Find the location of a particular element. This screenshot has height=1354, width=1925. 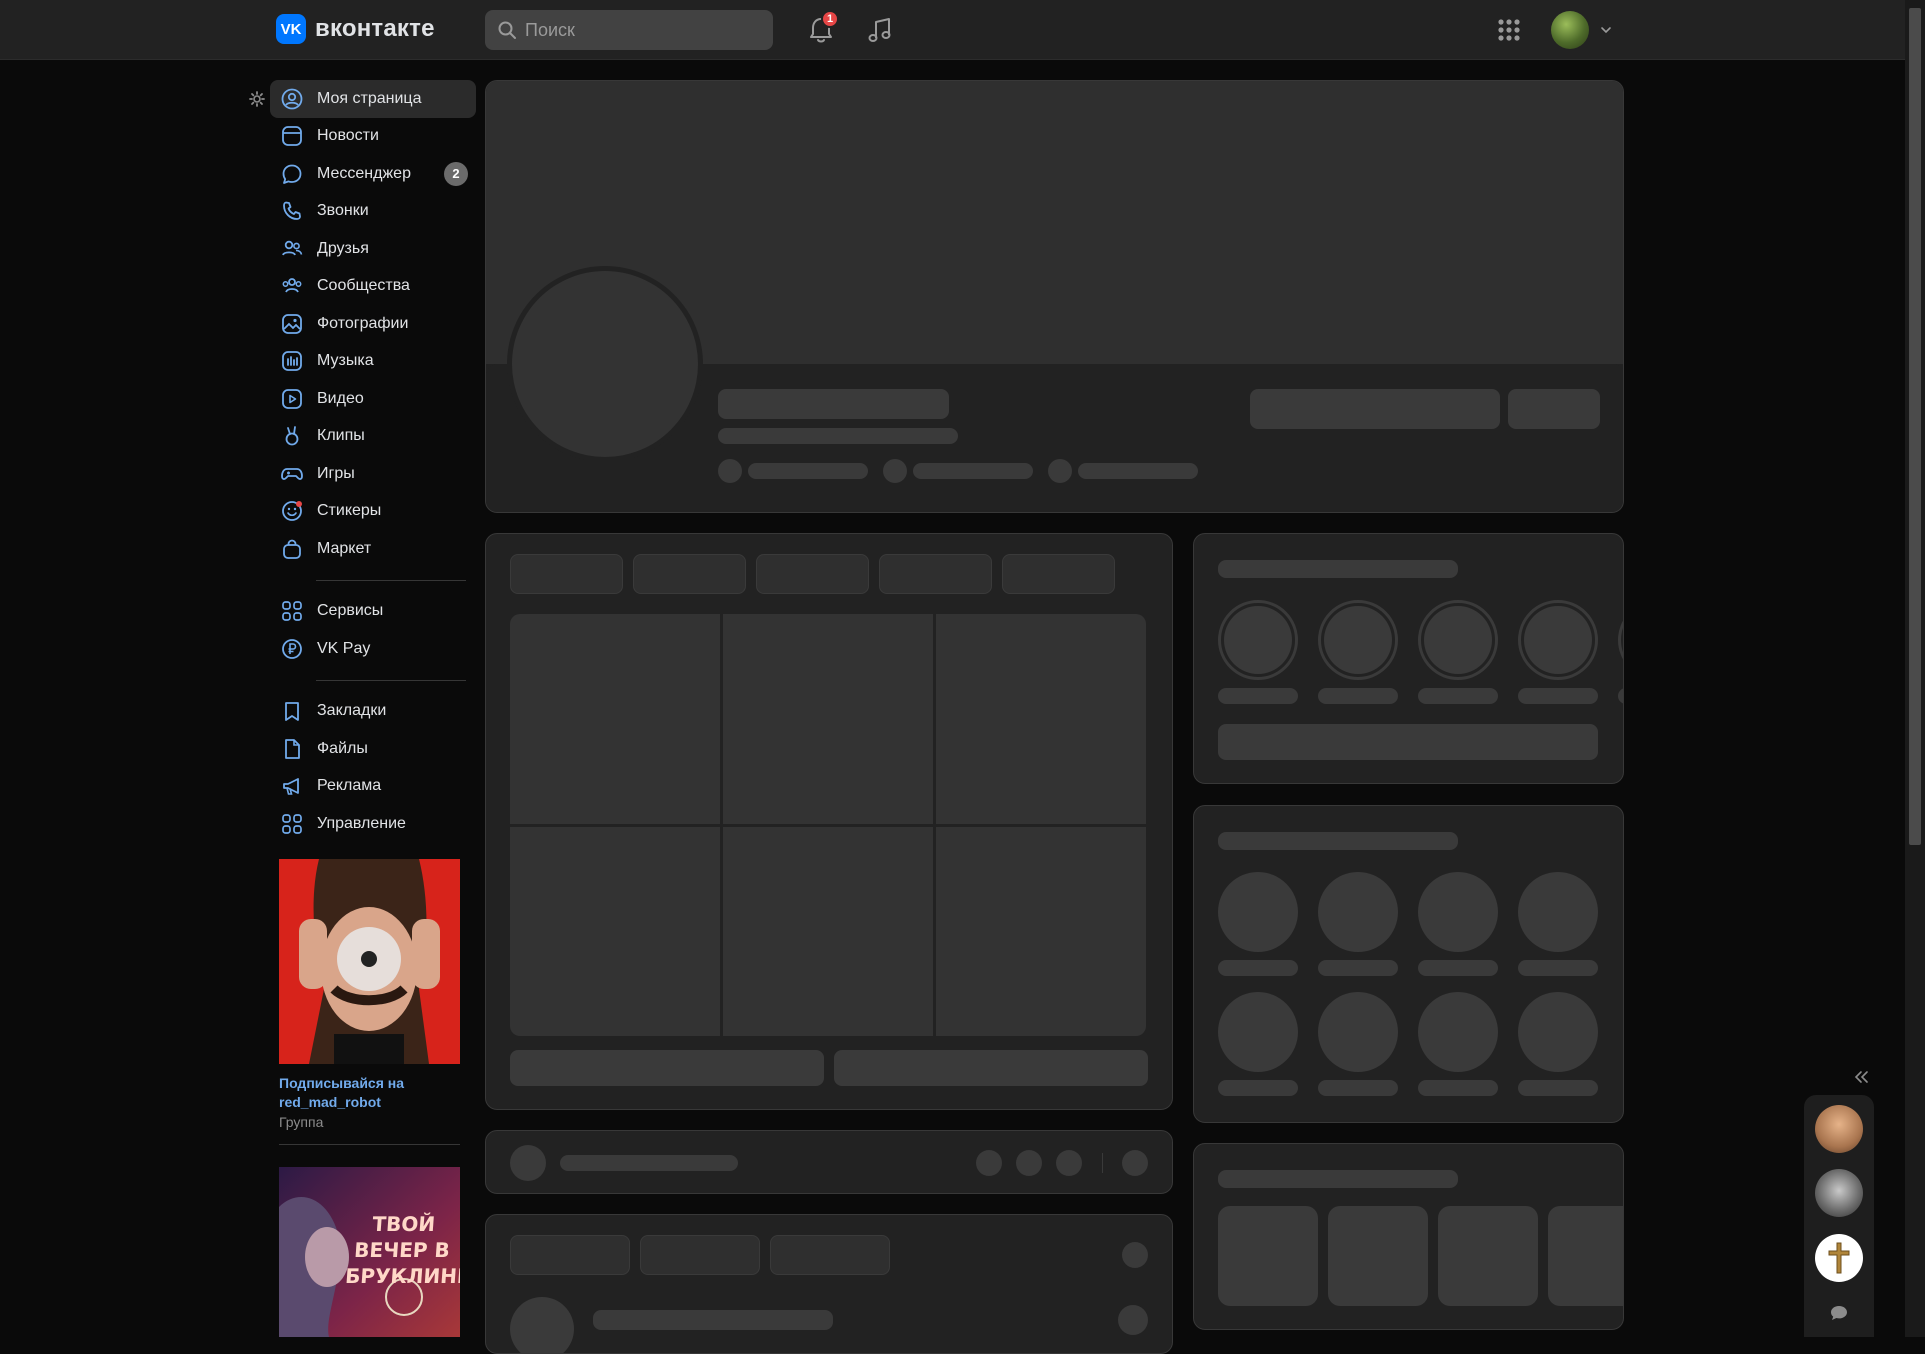

composer-icon-placeholder is located at coordinates (1069, 1163).